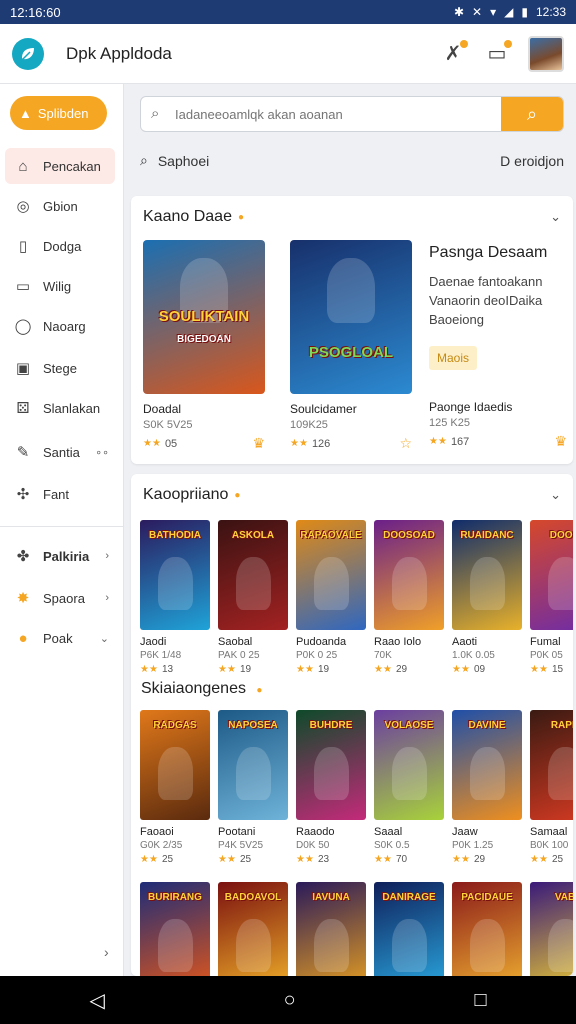  I want to click on sparkle-icon: ✸, so click(23, 598).